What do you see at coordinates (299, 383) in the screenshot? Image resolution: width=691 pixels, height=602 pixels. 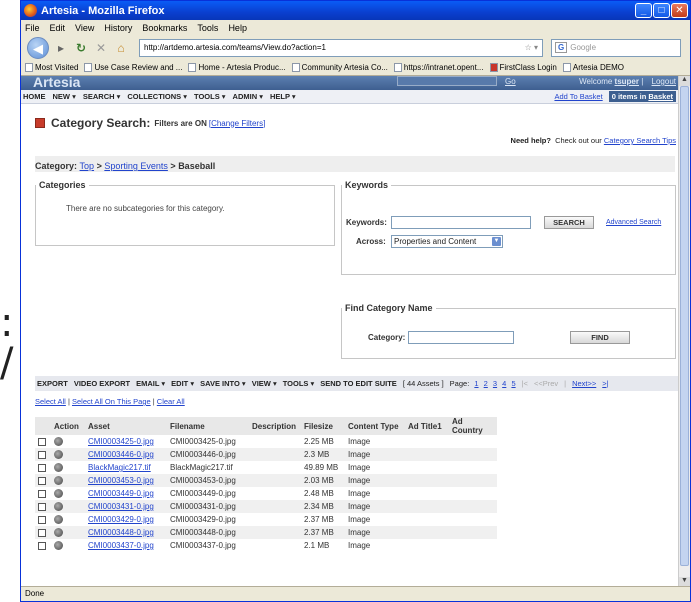 I see `tools-menu: TOOLS ▾` at bounding box center [299, 383].